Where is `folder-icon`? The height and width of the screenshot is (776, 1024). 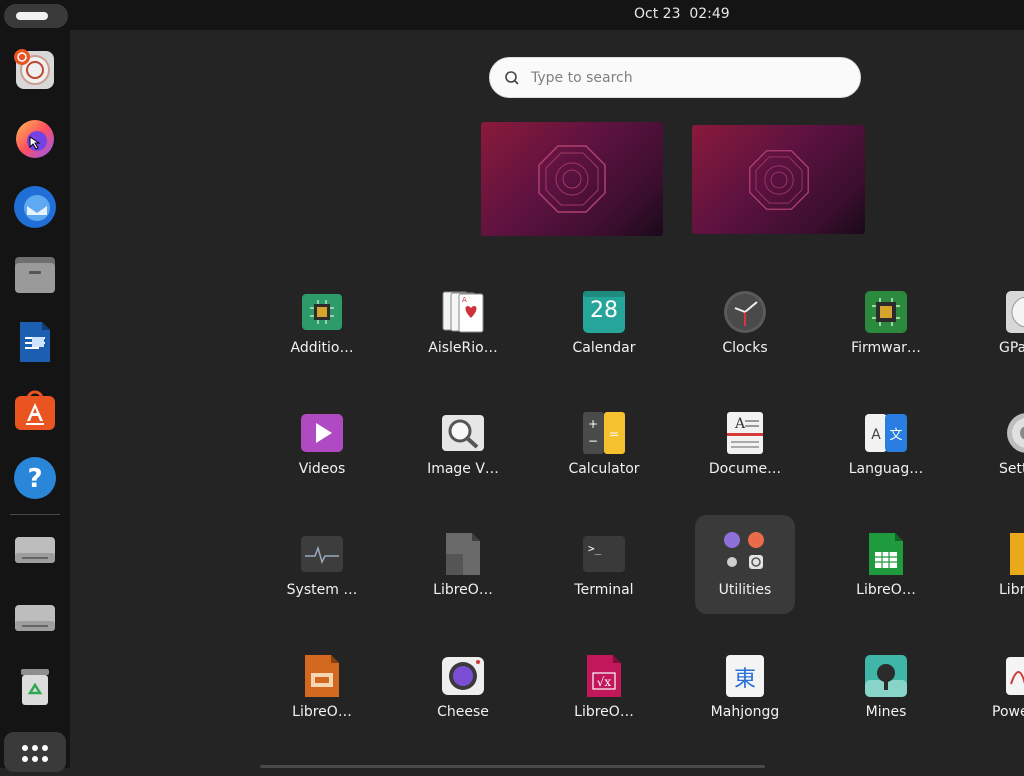 folder-icon is located at coordinates (35, 275).